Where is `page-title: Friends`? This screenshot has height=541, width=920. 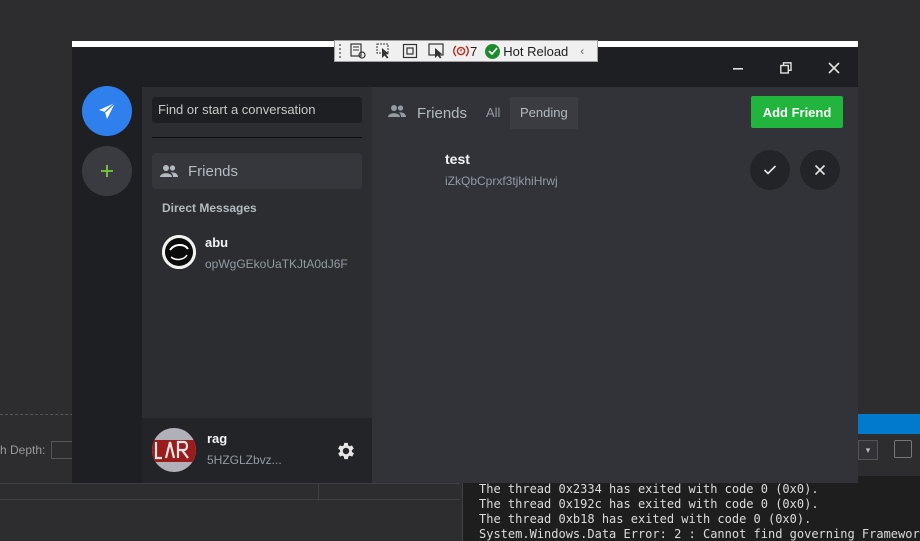
page-title: Friends is located at coordinates (442, 113).